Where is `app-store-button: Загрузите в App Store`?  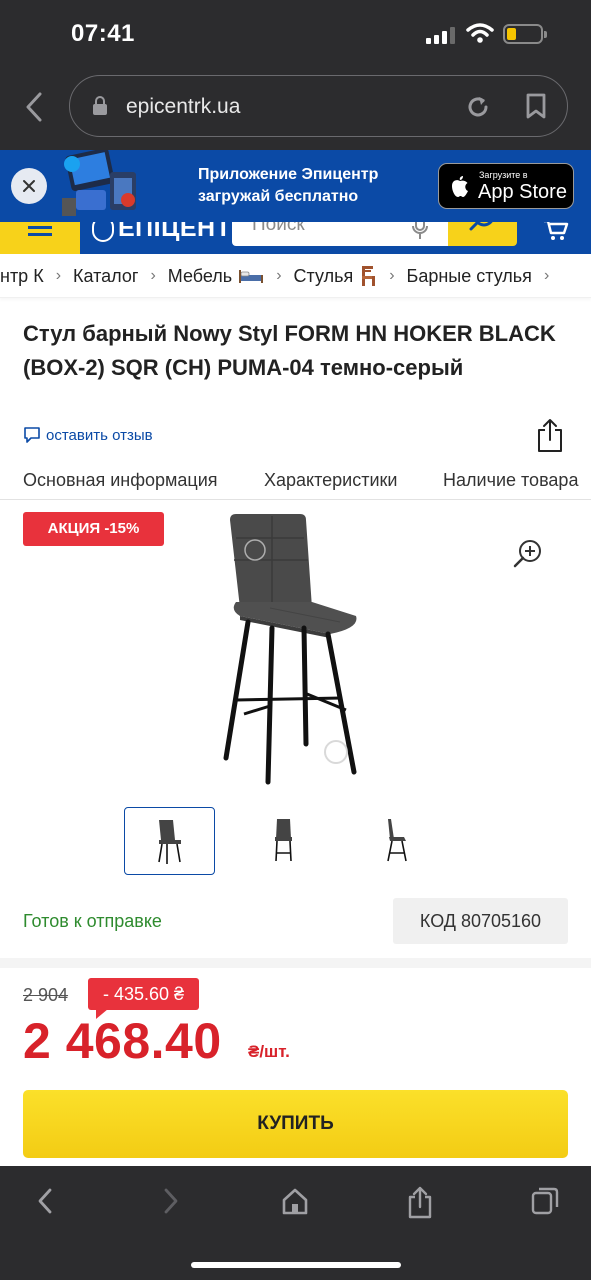 app-store-button: Загрузите в App Store is located at coordinates (506, 186).